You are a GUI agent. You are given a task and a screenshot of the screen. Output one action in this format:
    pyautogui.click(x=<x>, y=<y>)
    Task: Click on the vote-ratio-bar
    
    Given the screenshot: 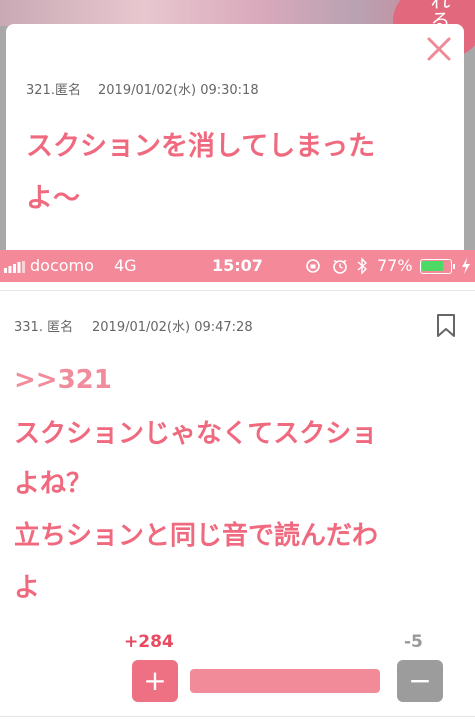 What is the action you would take?
    pyautogui.click(x=285, y=681)
    